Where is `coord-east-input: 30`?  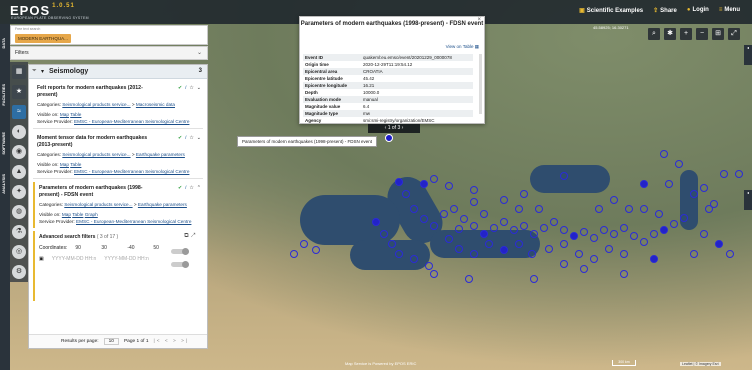 coord-east-input: 30 is located at coordinates (110, 248).